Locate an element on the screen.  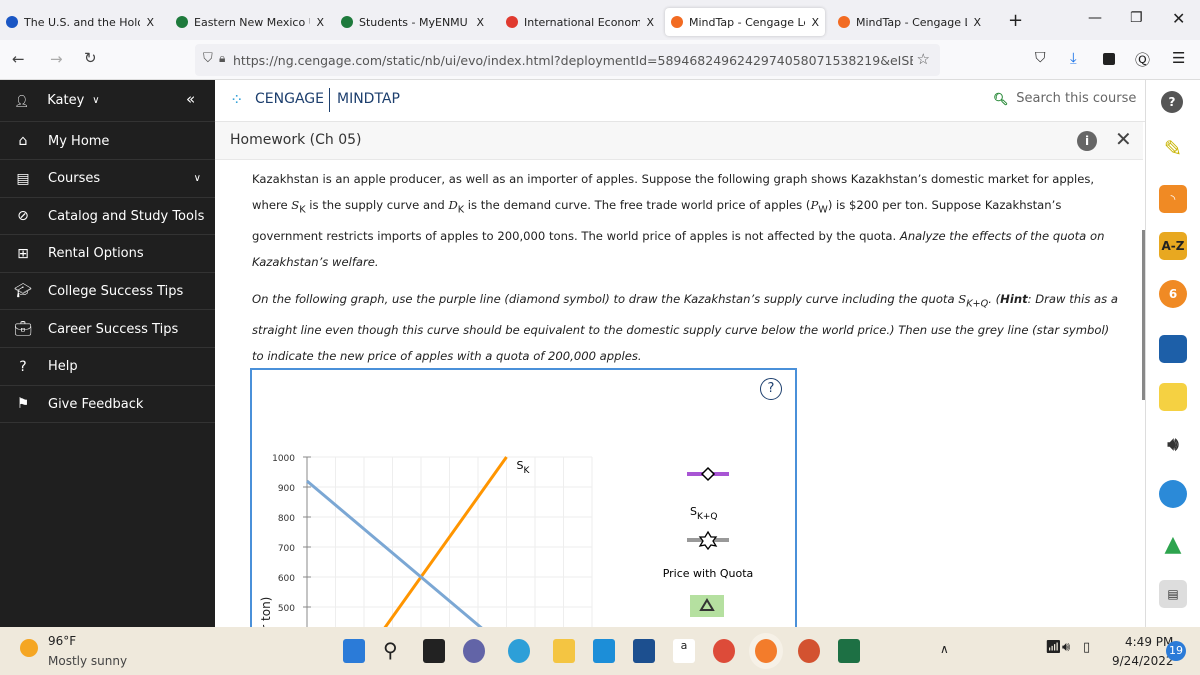
sidebar-item-label: Rental Options is located at coordinates (96, 254).